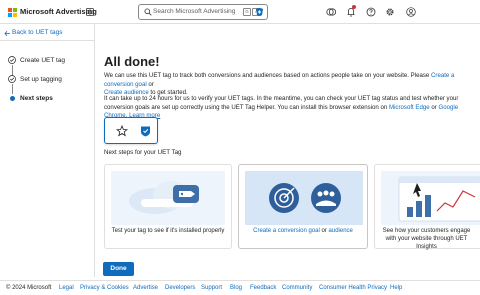  Describe the element at coordinates (211, 288) in the screenshot. I see `footer-link-support: Support` at that location.